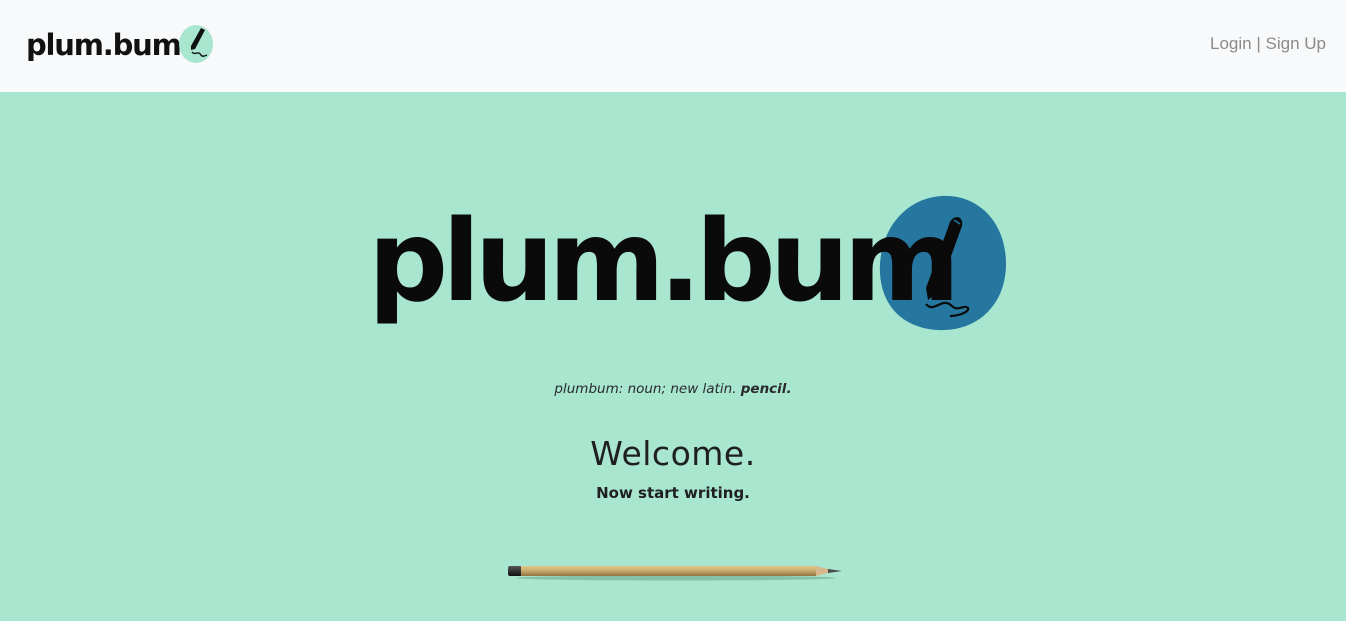  I want to click on auth-links: Login | Sign Up, so click(1268, 44).